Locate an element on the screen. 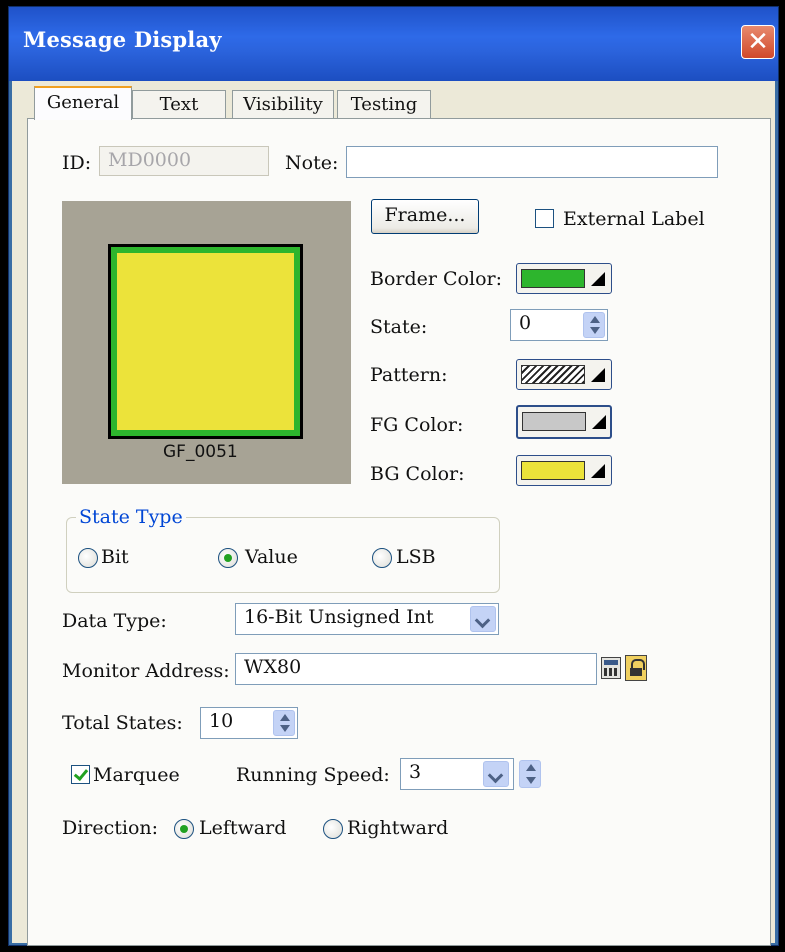 Image resolution: width=785 pixels, height=952 pixels. tab-general-label: General is located at coordinates (83, 102).